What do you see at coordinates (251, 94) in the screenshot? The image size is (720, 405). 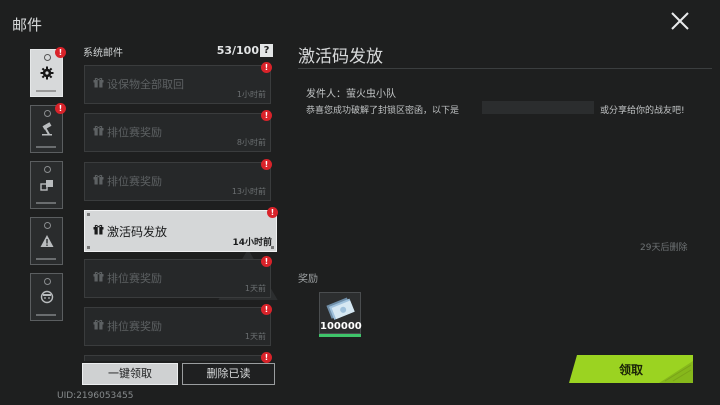 I see `mail-time: 1小时前` at bounding box center [251, 94].